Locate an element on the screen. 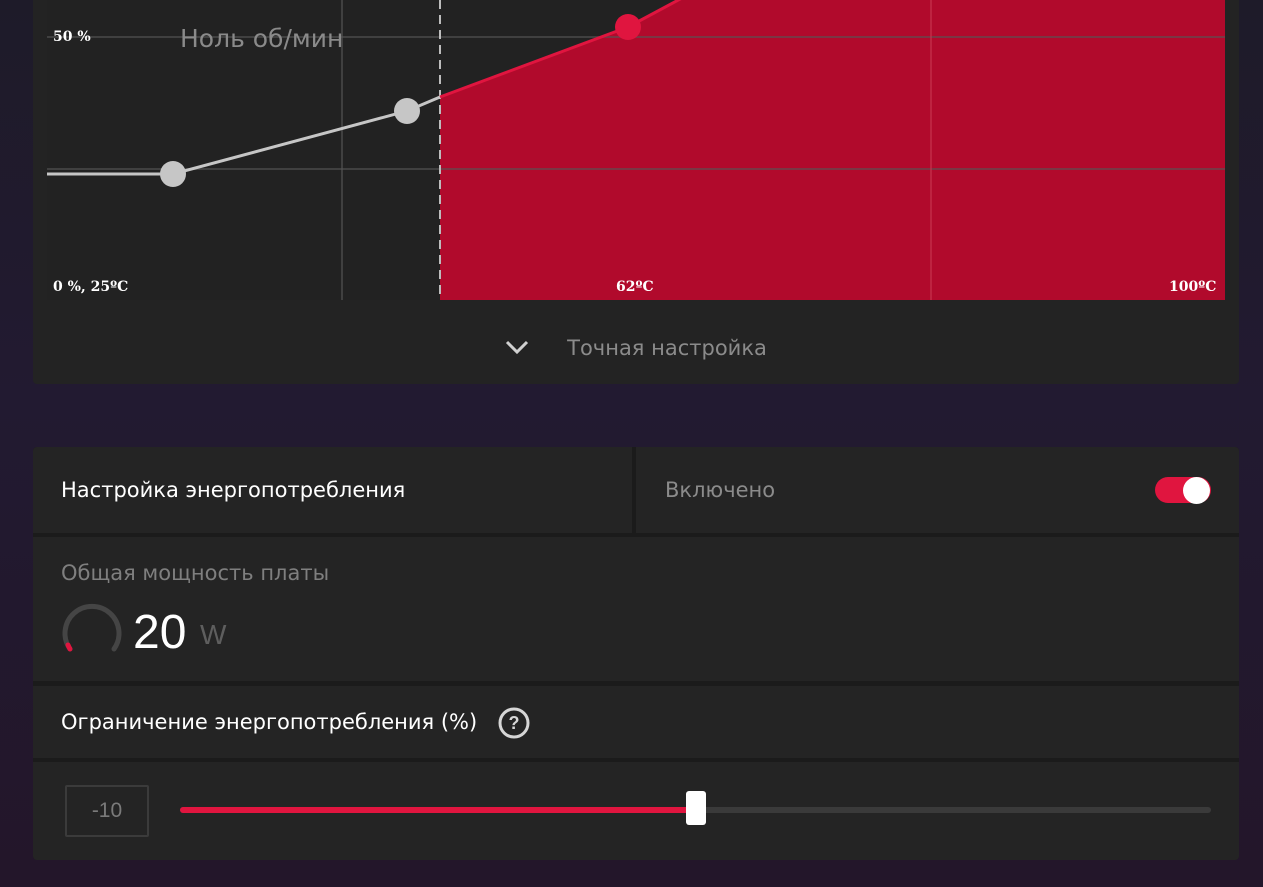 This screenshot has height=887, width=1263. power-limit-title: Ограничение энергопотребления (%) is located at coordinates (269, 722).